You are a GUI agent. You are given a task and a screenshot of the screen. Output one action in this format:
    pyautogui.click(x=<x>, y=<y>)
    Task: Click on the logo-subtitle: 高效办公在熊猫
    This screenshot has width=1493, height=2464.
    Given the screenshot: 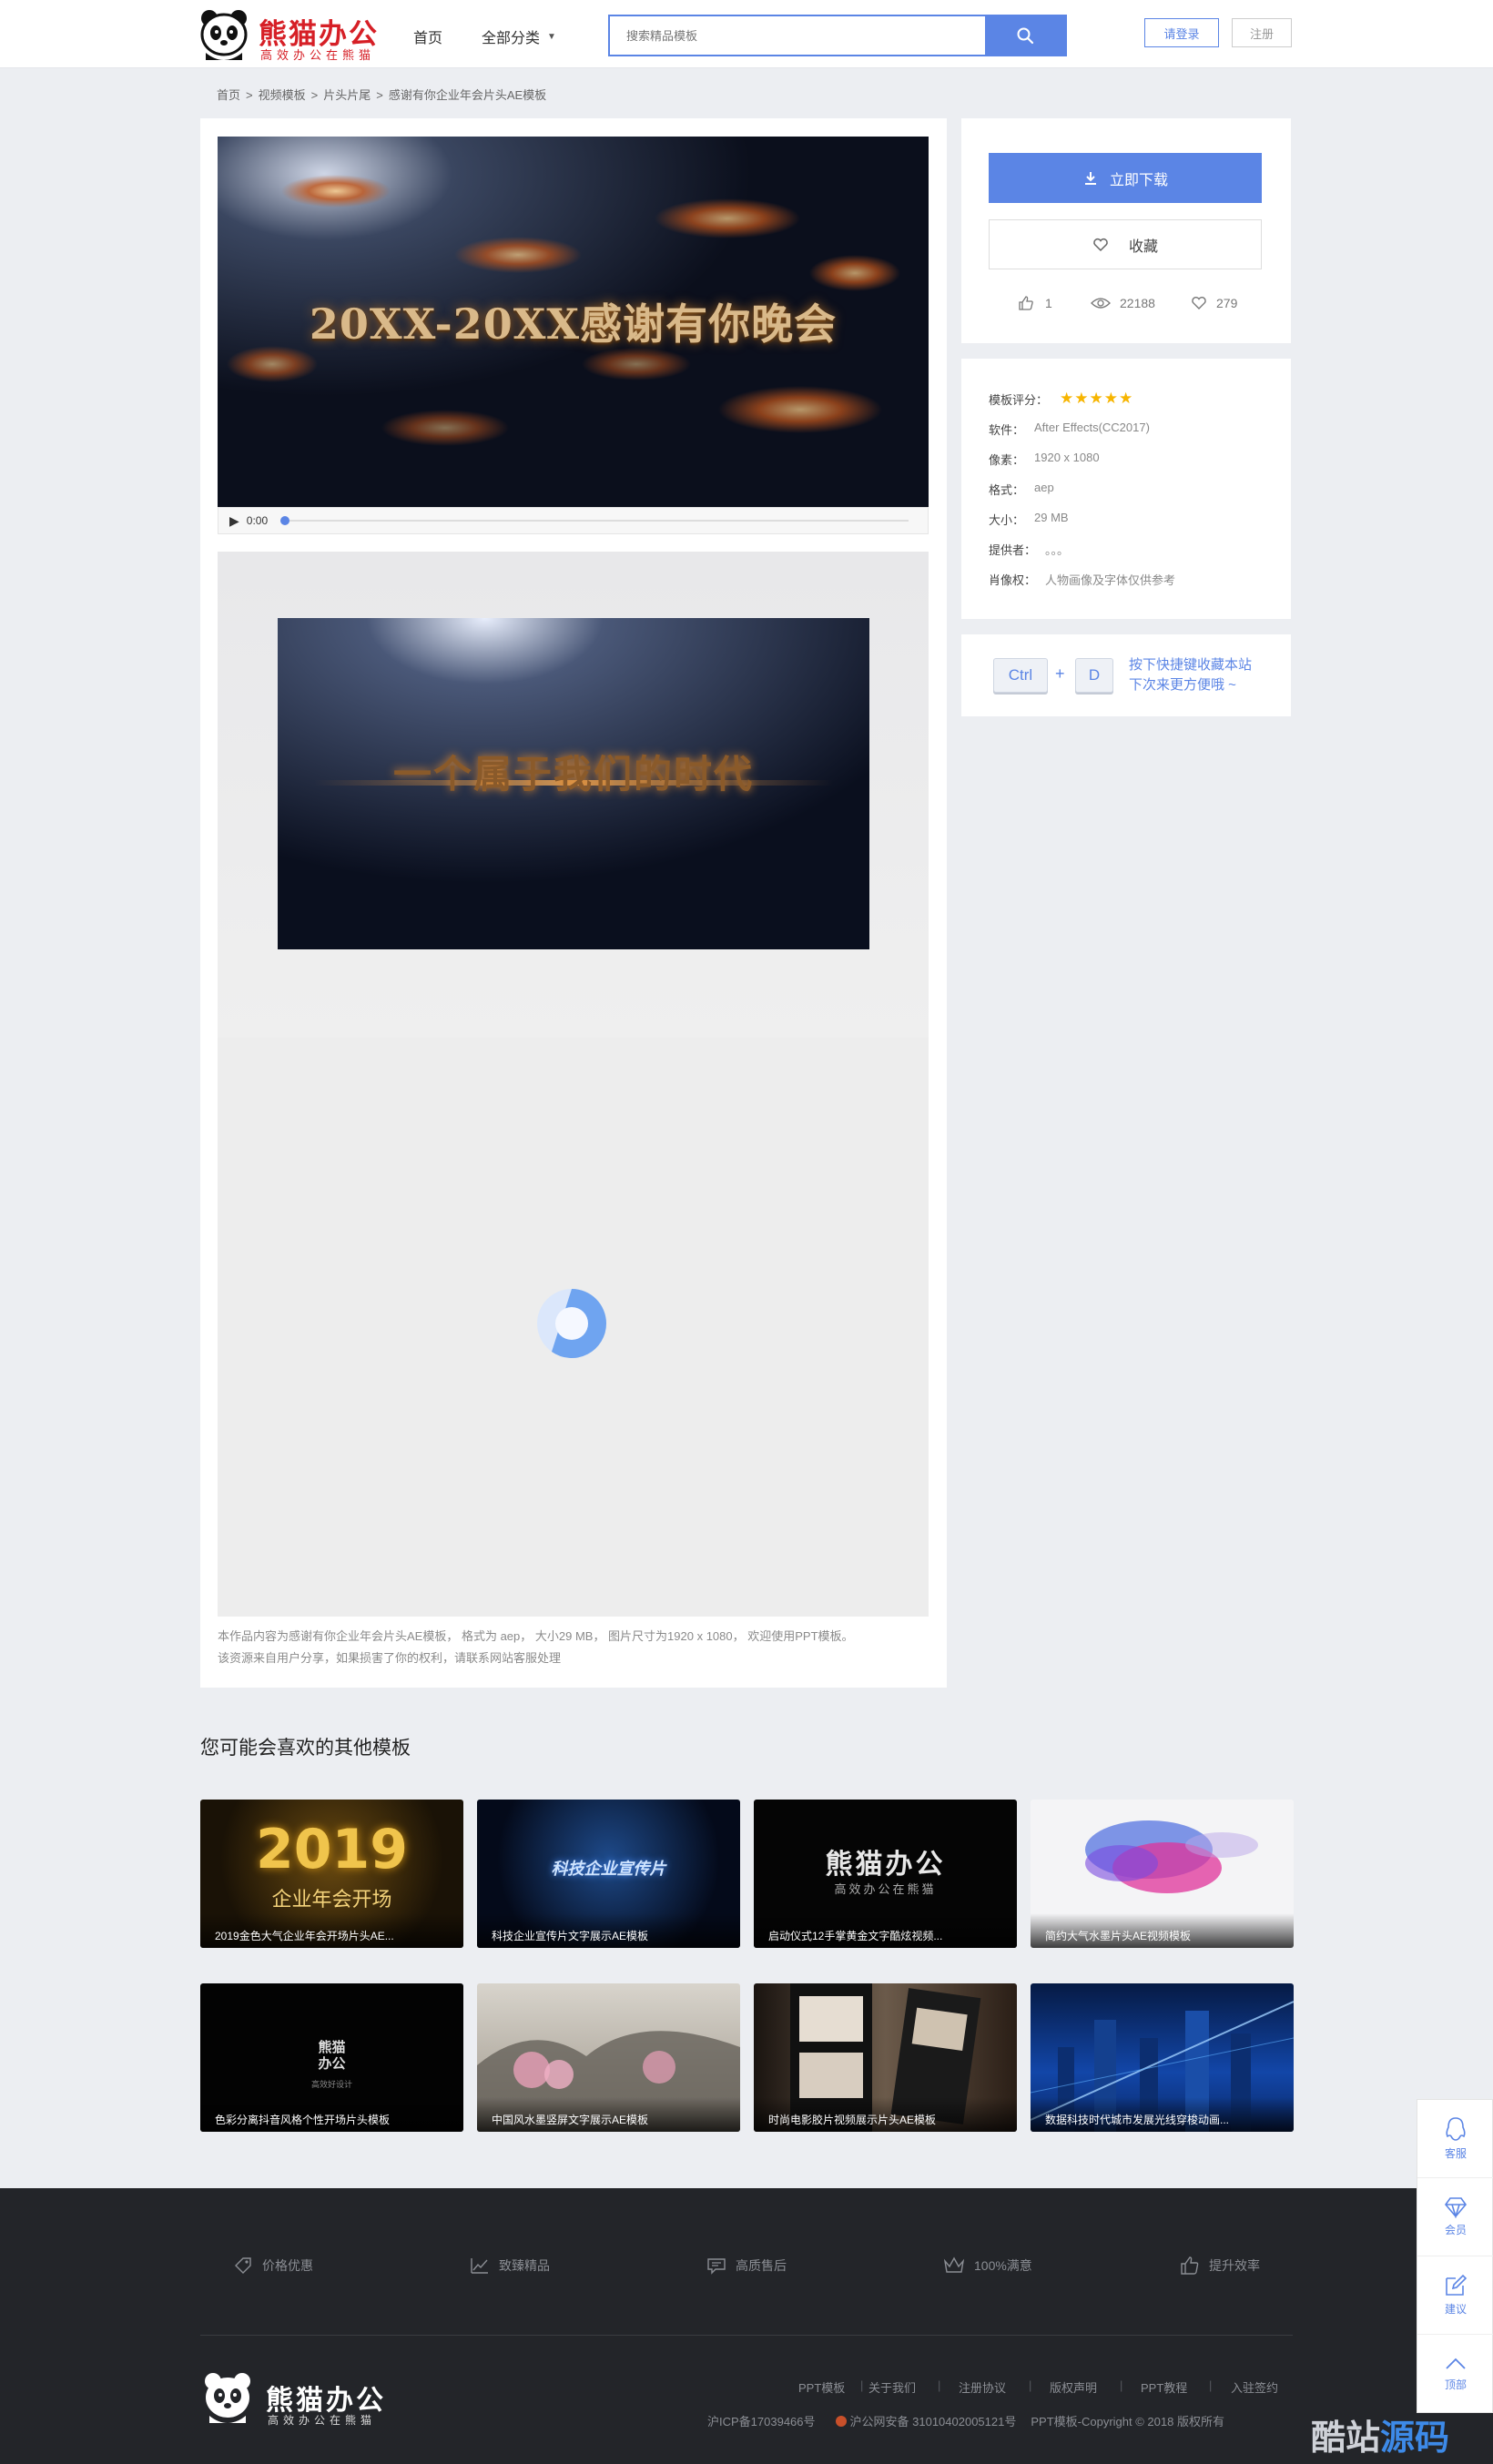 What is the action you would take?
    pyautogui.click(x=318, y=56)
    